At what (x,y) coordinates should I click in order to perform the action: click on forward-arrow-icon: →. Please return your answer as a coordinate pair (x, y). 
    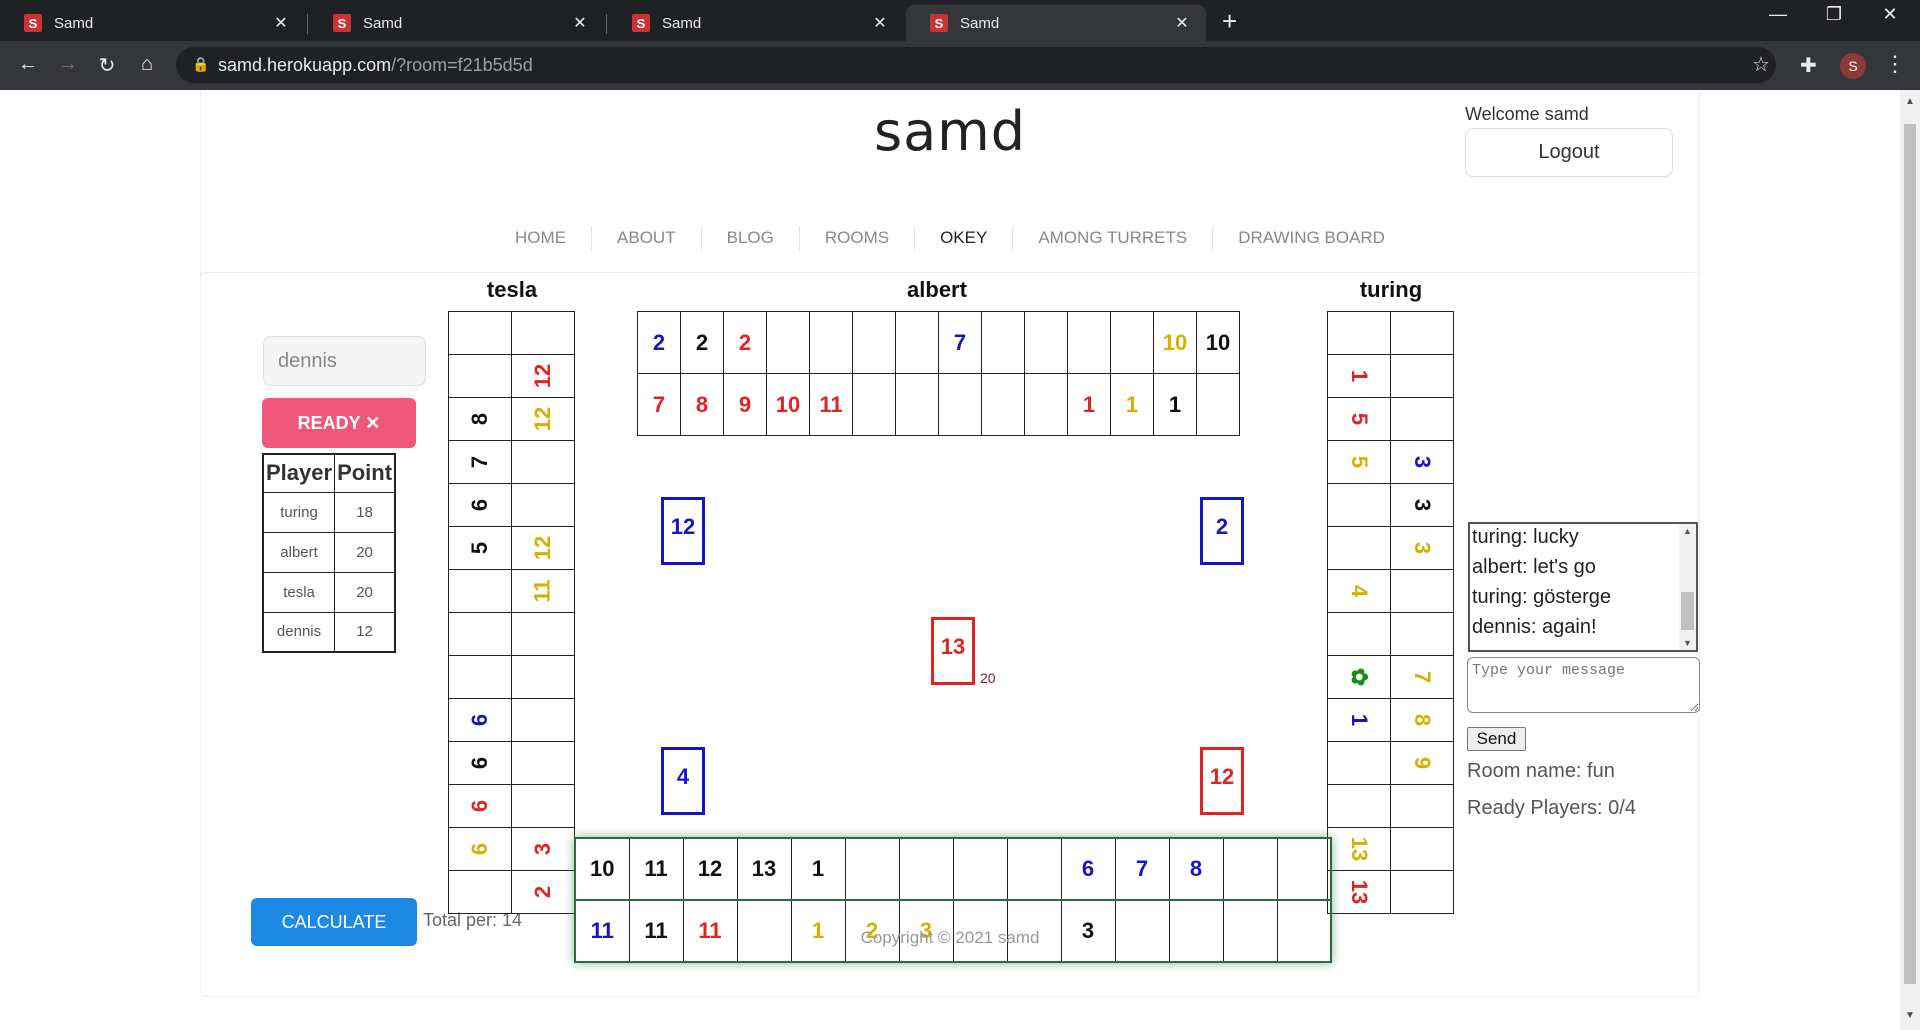
    Looking at the image, I should click on (68, 64).